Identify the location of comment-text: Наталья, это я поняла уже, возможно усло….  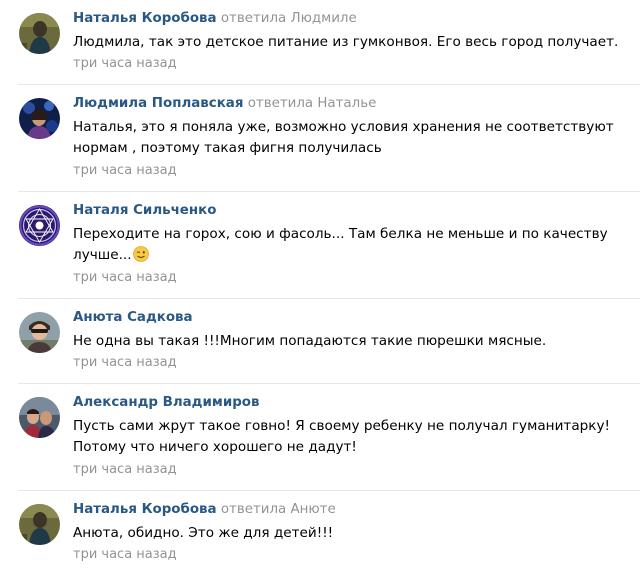
(343, 137).